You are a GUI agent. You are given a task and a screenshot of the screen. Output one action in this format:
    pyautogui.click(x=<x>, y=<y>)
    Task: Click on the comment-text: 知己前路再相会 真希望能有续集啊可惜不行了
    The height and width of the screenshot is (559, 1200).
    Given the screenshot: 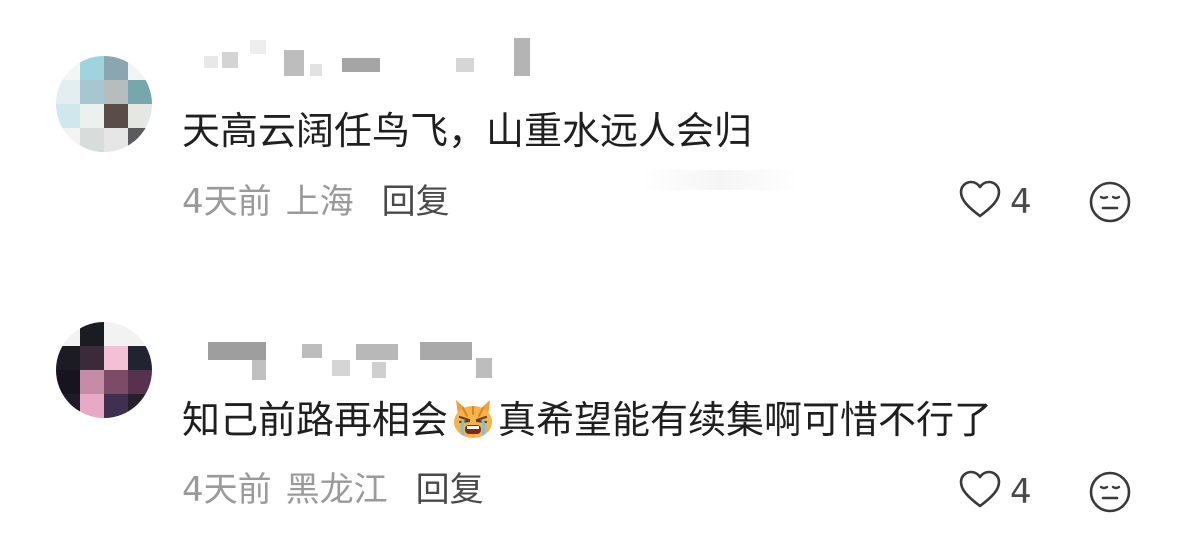 What is the action you would take?
    pyautogui.click(x=587, y=419)
    